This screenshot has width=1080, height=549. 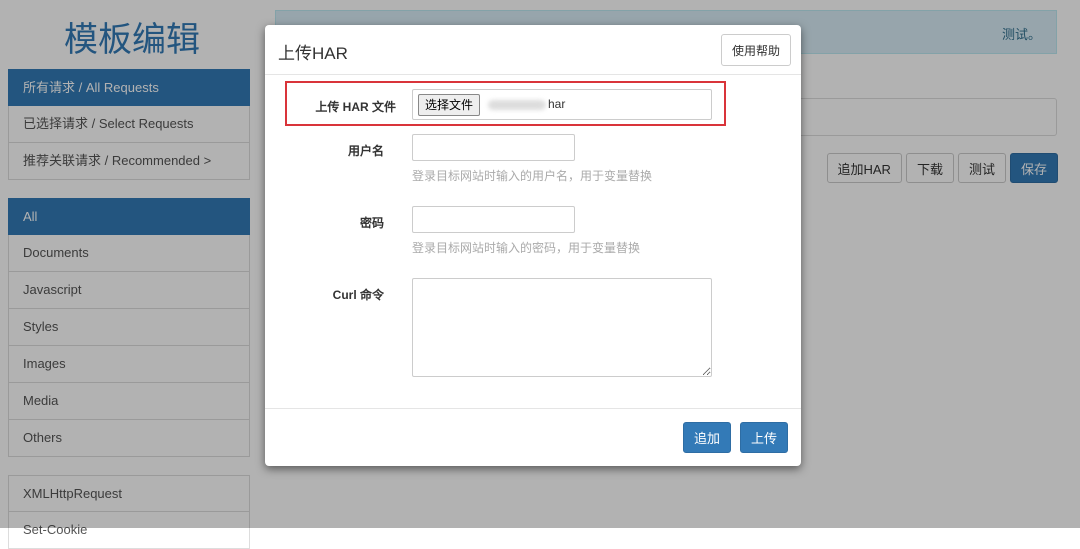 What do you see at coordinates (532, 176) in the screenshot?
I see `username-help: 登录目标网站时输入的用户名，用于变量替换` at bounding box center [532, 176].